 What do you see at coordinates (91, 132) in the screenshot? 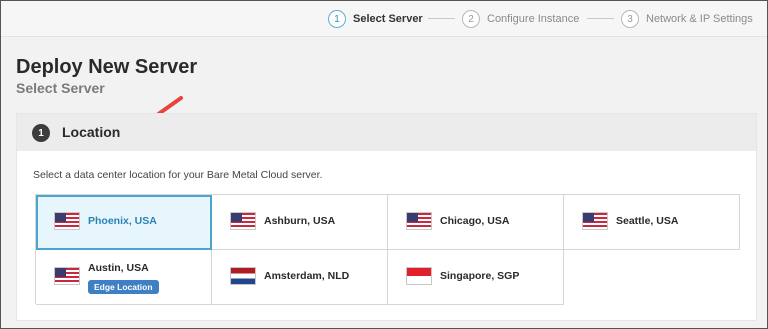
I see `section-title: Location` at bounding box center [91, 132].